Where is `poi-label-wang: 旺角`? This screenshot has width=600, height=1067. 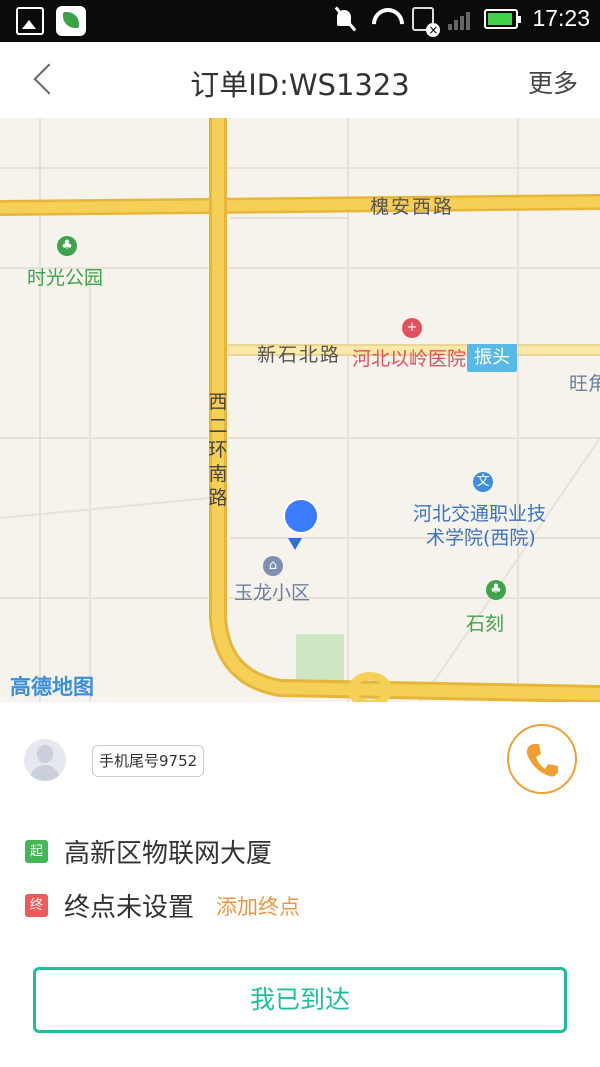 poi-label-wang: 旺角 is located at coordinates (584, 384).